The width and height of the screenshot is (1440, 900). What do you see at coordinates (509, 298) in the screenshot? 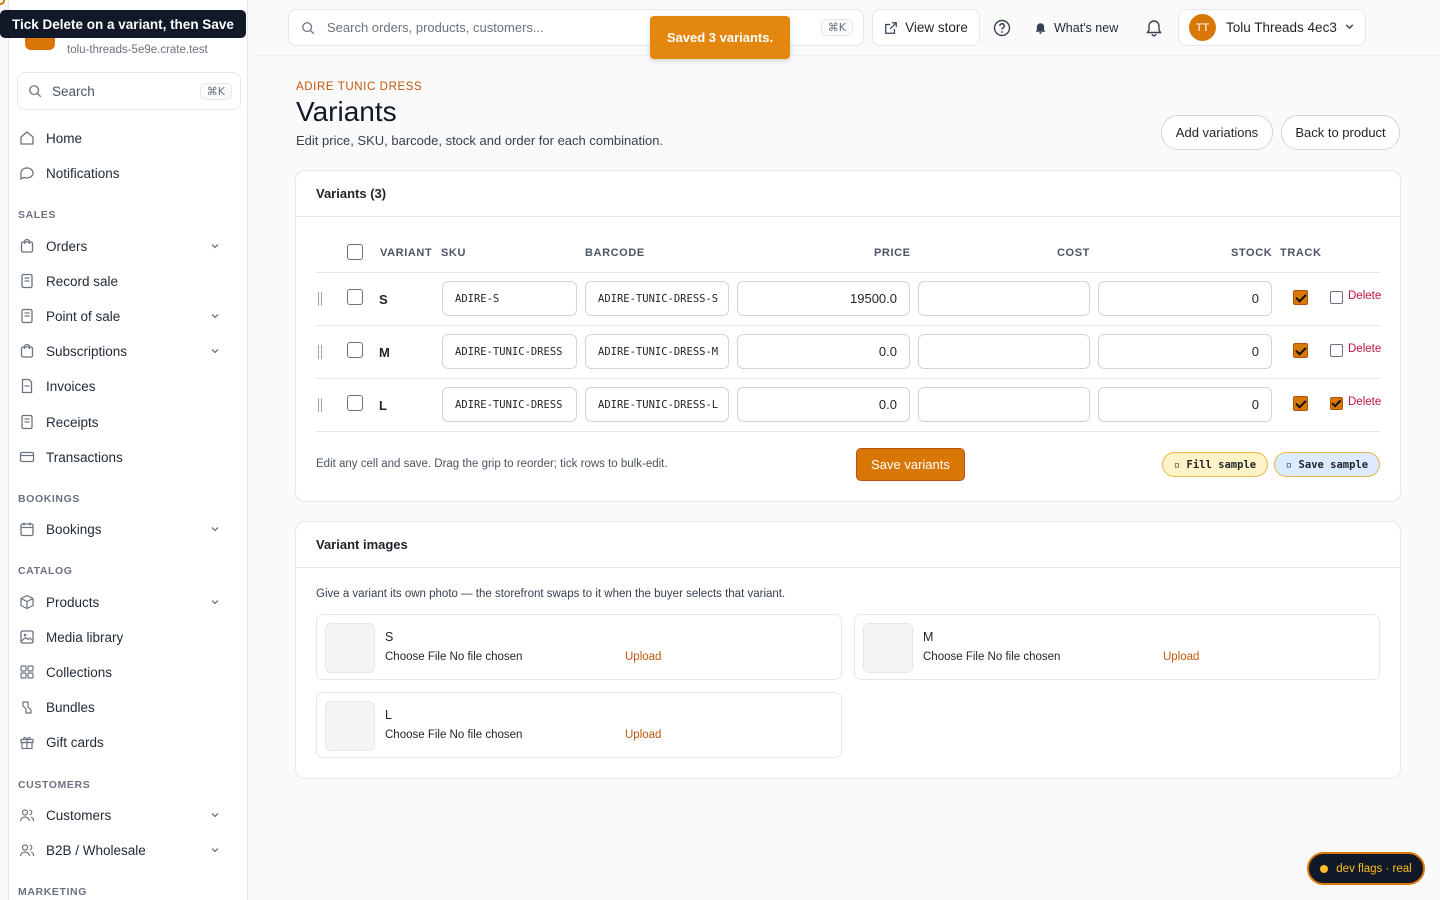
I see `sku-input: ADIRE-S` at bounding box center [509, 298].